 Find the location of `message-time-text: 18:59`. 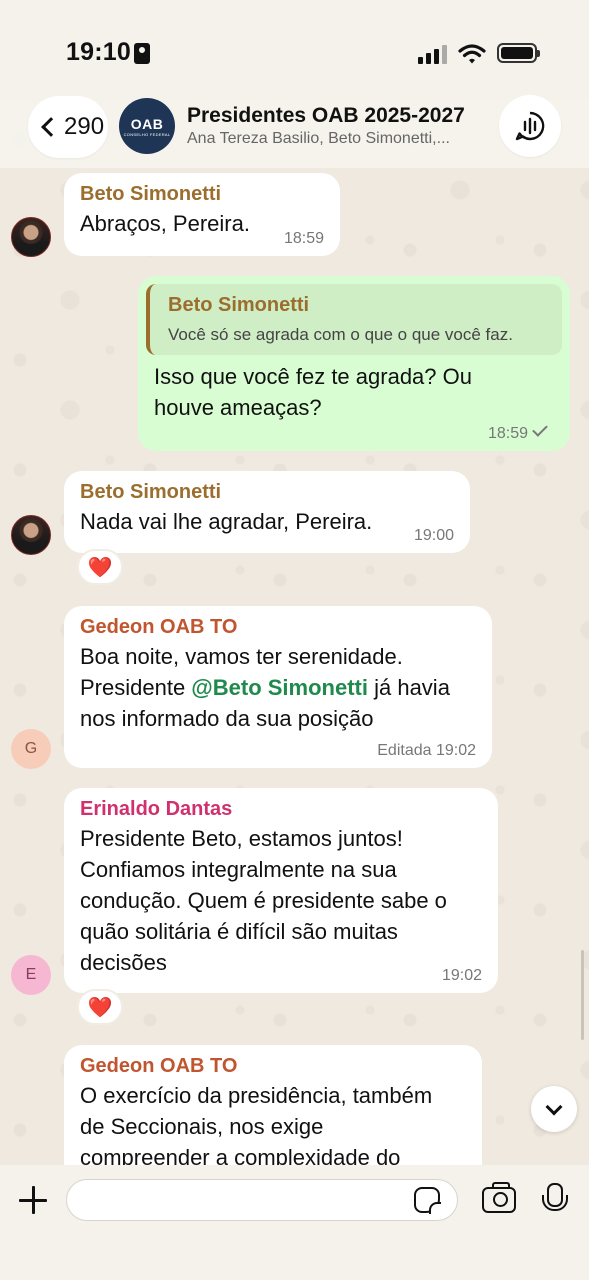

message-time-text: 18:59 is located at coordinates (507, 433).